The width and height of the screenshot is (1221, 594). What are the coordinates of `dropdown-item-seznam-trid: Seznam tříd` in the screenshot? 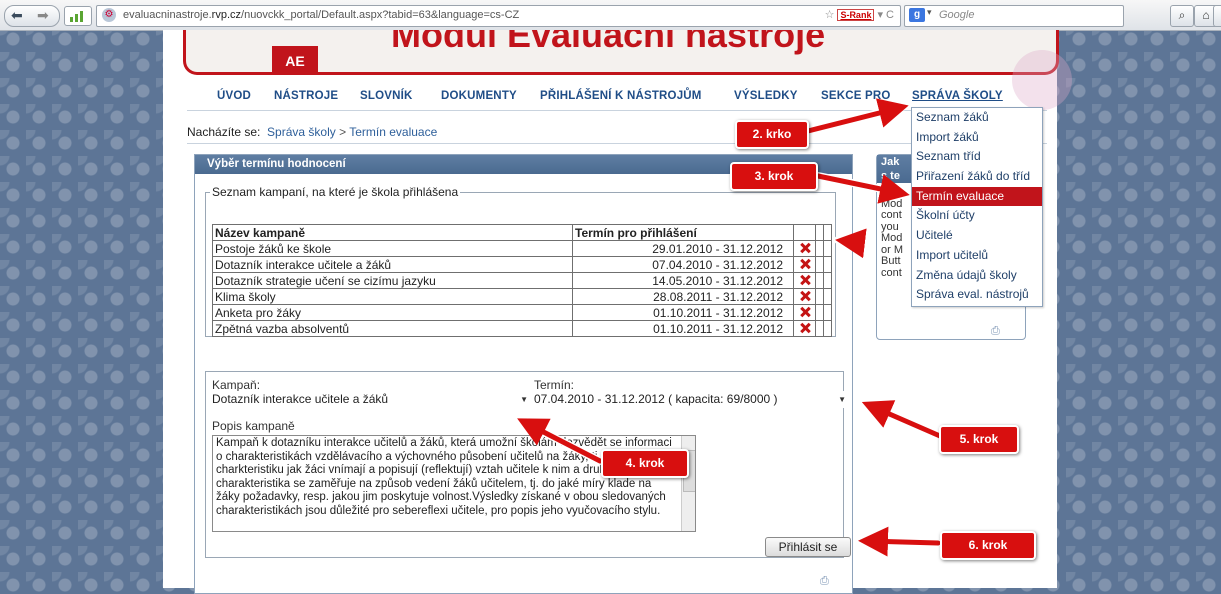 It's located at (977, 157).